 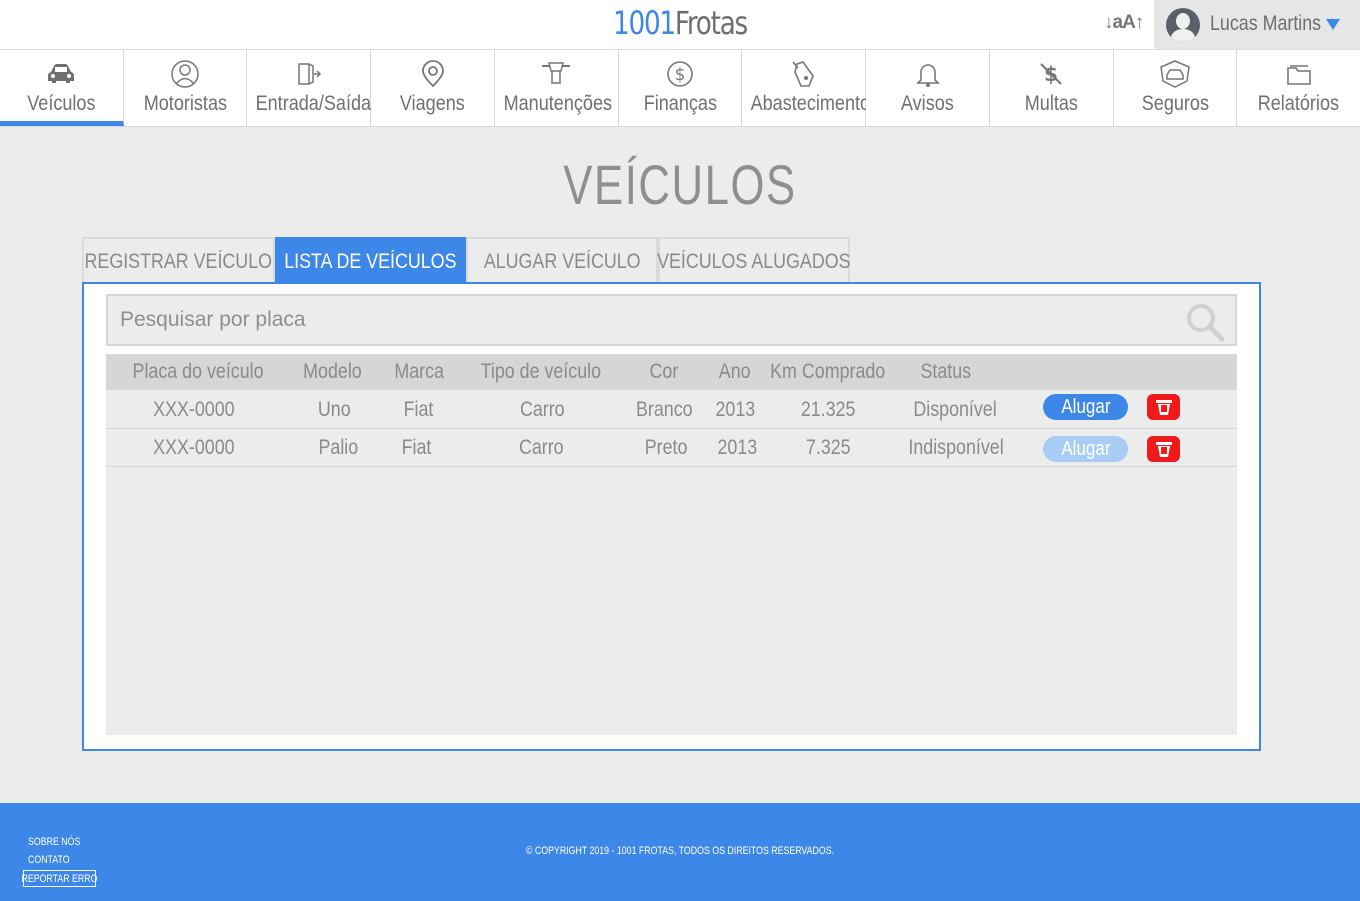 I want to click on cell-color: Preto, so click(x=666, y=447).